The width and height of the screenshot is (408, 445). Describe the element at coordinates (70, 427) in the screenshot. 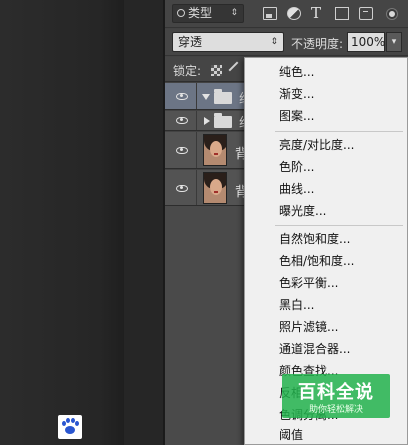

I see `paw-logo-icon` at that location.